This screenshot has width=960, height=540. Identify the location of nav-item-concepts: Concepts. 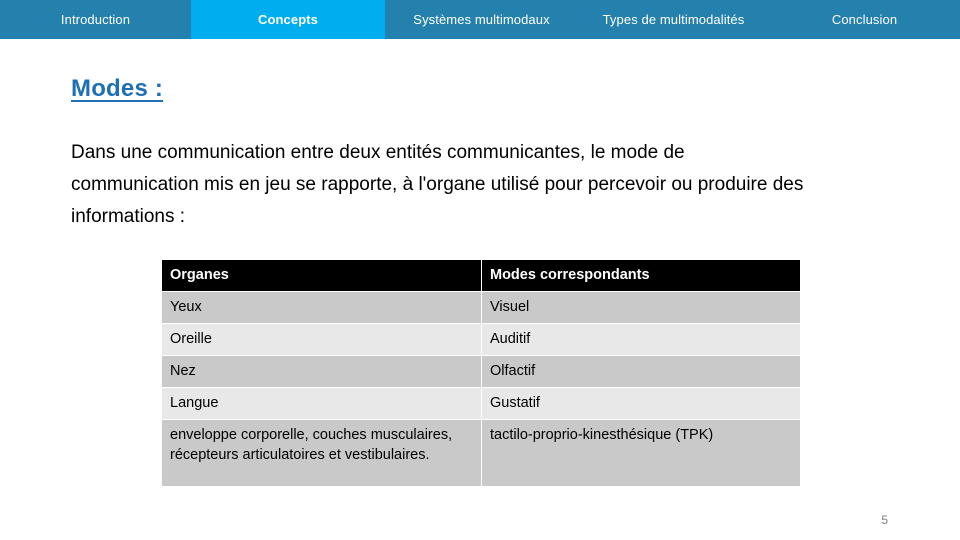
(288, 19).